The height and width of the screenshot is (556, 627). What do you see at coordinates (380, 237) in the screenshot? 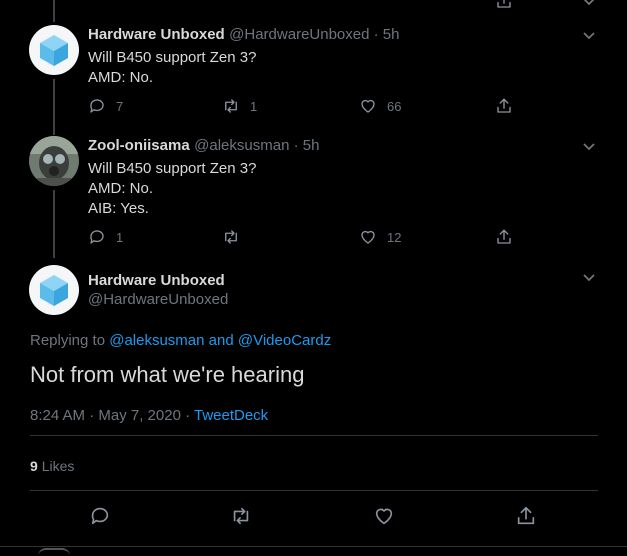
I see `like-button: 12` at bounding box center [380, 237].